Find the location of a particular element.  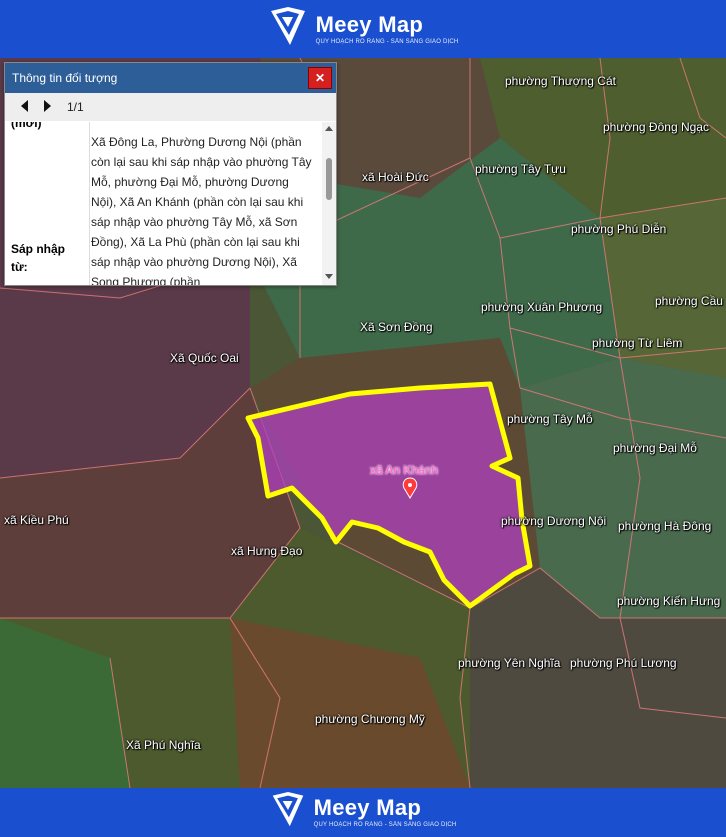

close-button: ✕ is located at coordinates (320, 78).